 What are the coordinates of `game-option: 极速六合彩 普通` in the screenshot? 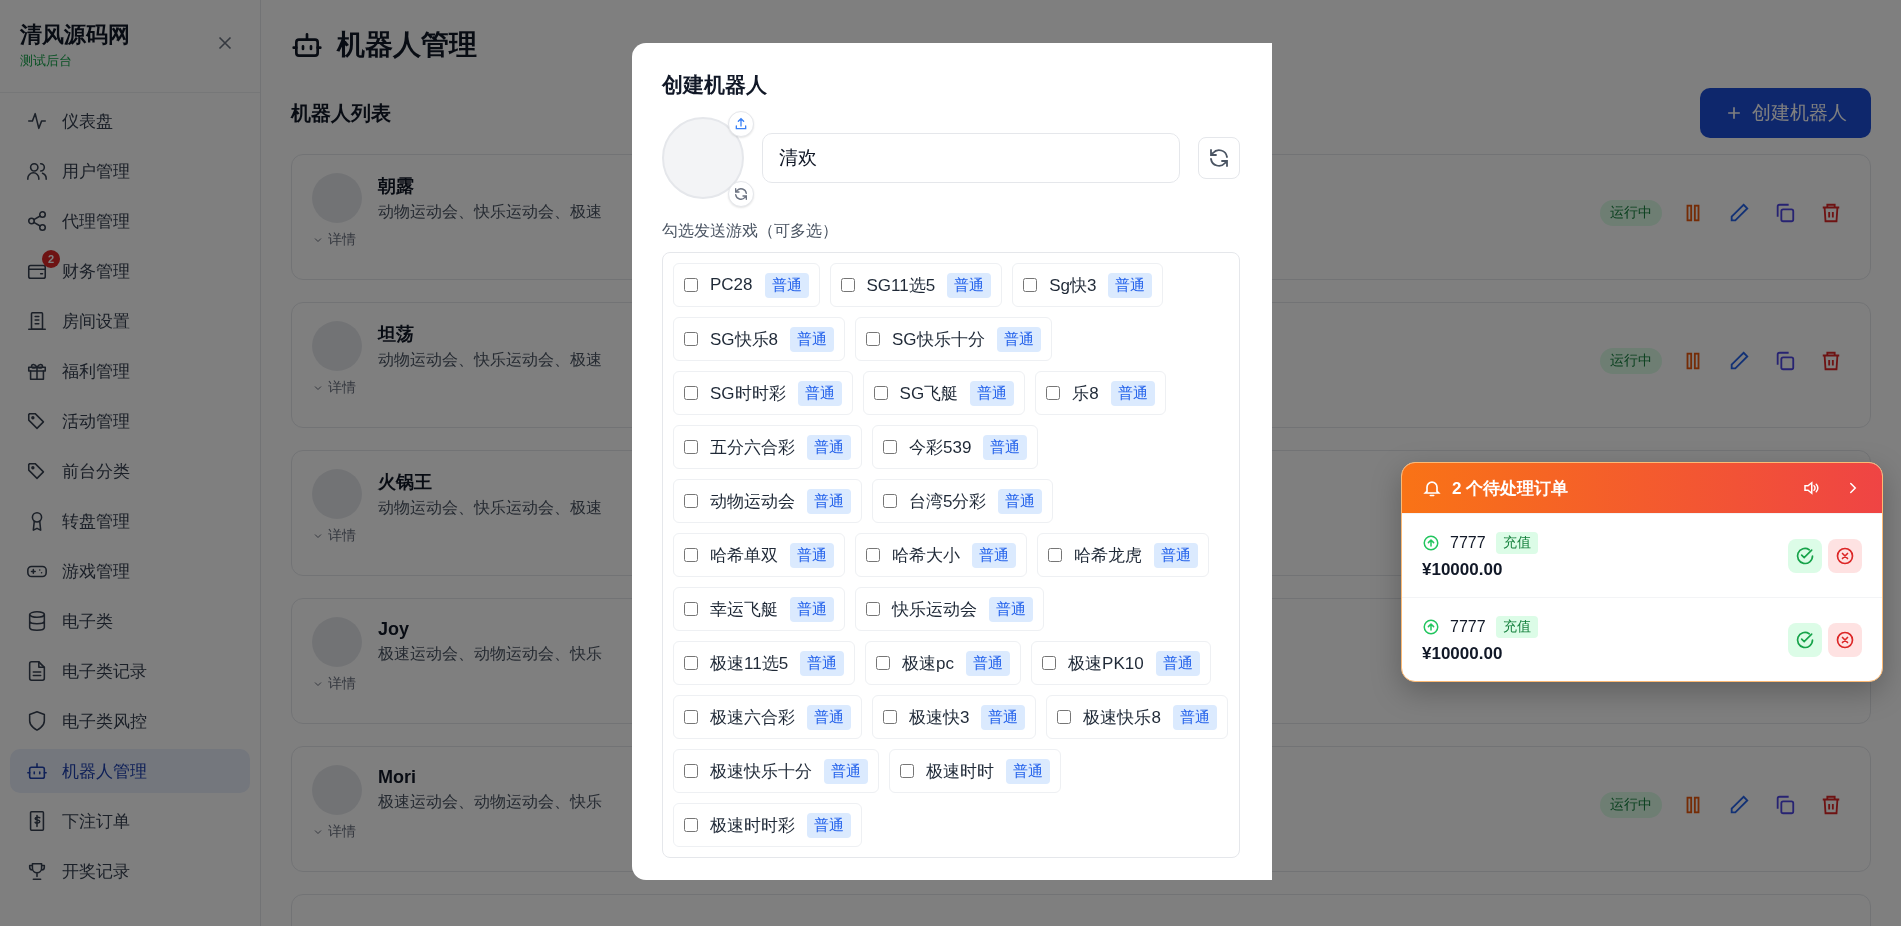 It's located at (767, 717).